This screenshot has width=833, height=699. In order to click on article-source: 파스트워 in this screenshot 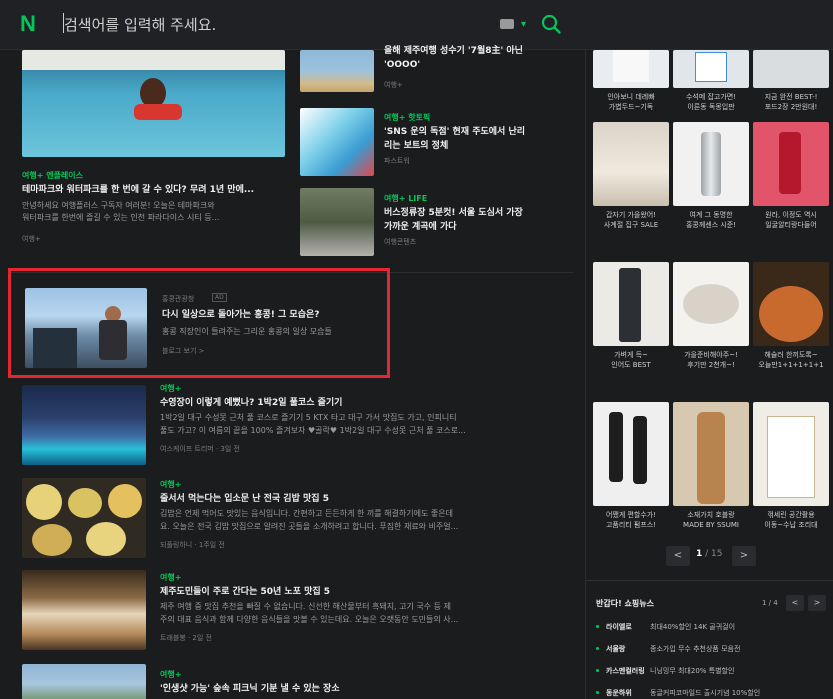, I will do `click(397, 161)`.